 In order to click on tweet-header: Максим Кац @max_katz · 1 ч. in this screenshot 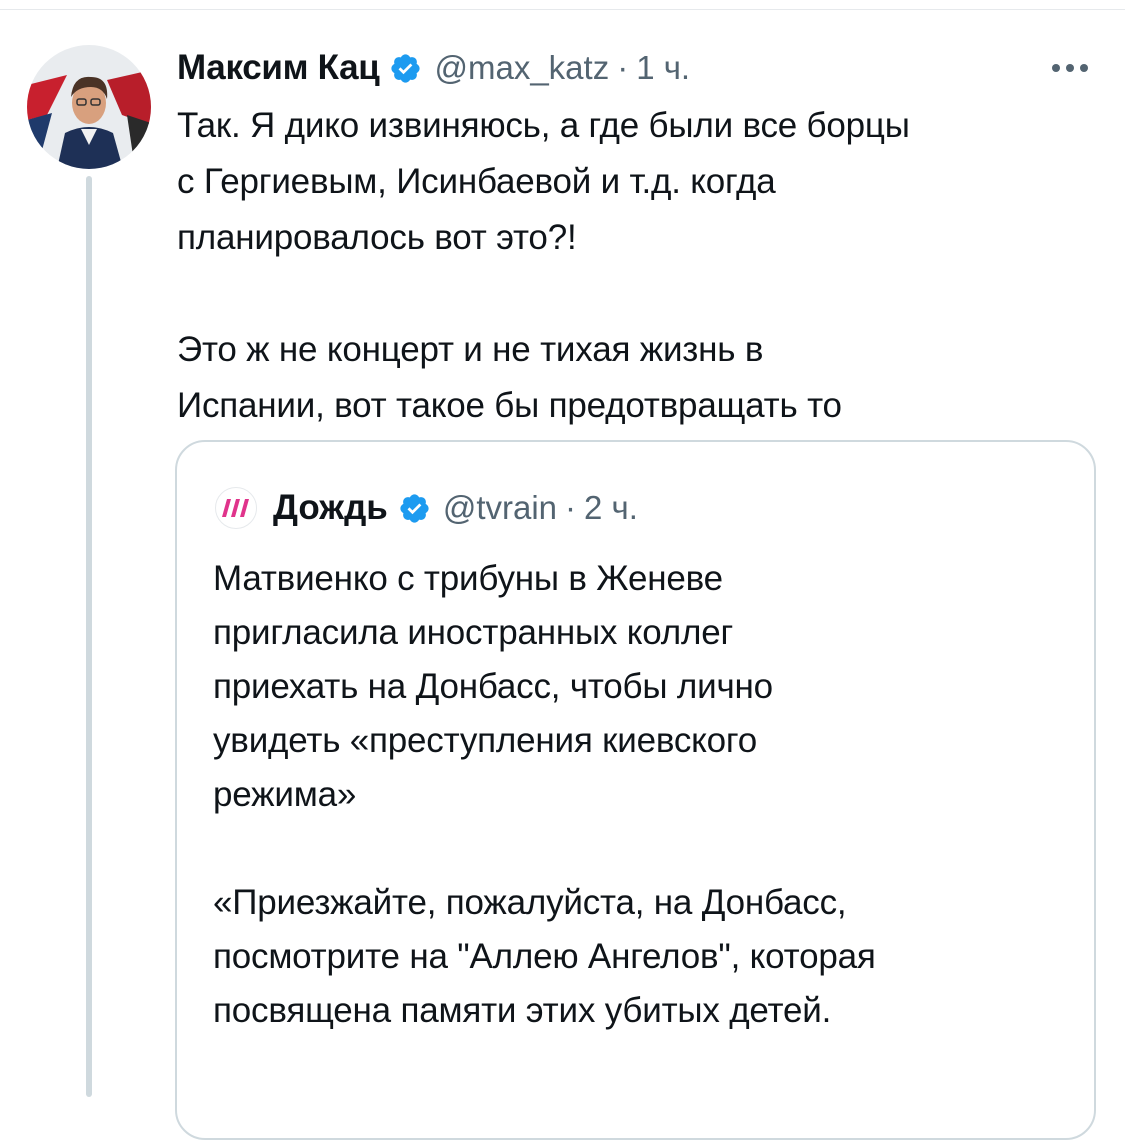, I will do `click(433, 68)`.